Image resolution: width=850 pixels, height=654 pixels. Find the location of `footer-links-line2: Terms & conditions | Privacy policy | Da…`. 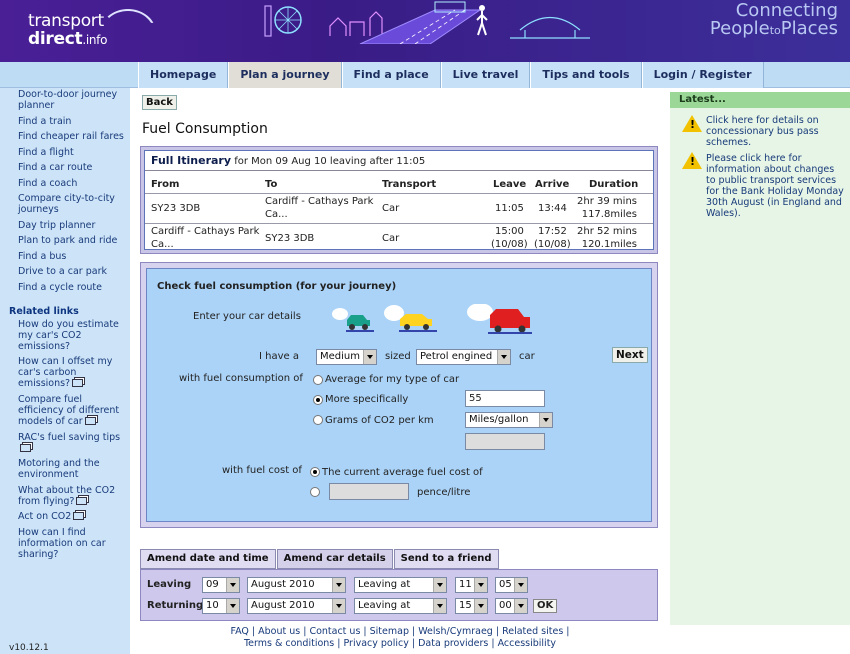

footer-links-line2: Terms & conditions | Privacy policy | Da… is located at coordinates (400, 644).